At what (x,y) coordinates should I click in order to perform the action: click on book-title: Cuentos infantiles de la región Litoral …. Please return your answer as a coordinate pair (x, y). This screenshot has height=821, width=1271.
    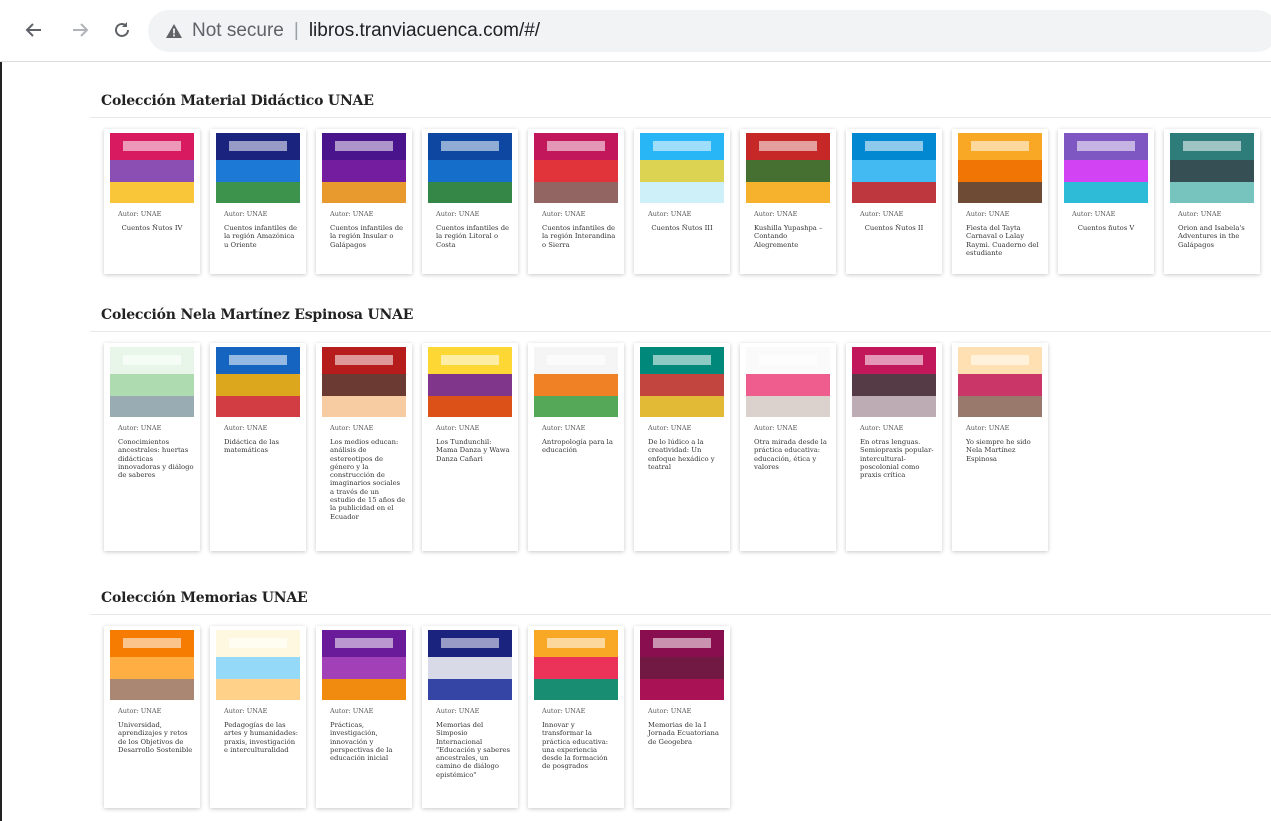
    Looking at the image, I should click on (474, 236).